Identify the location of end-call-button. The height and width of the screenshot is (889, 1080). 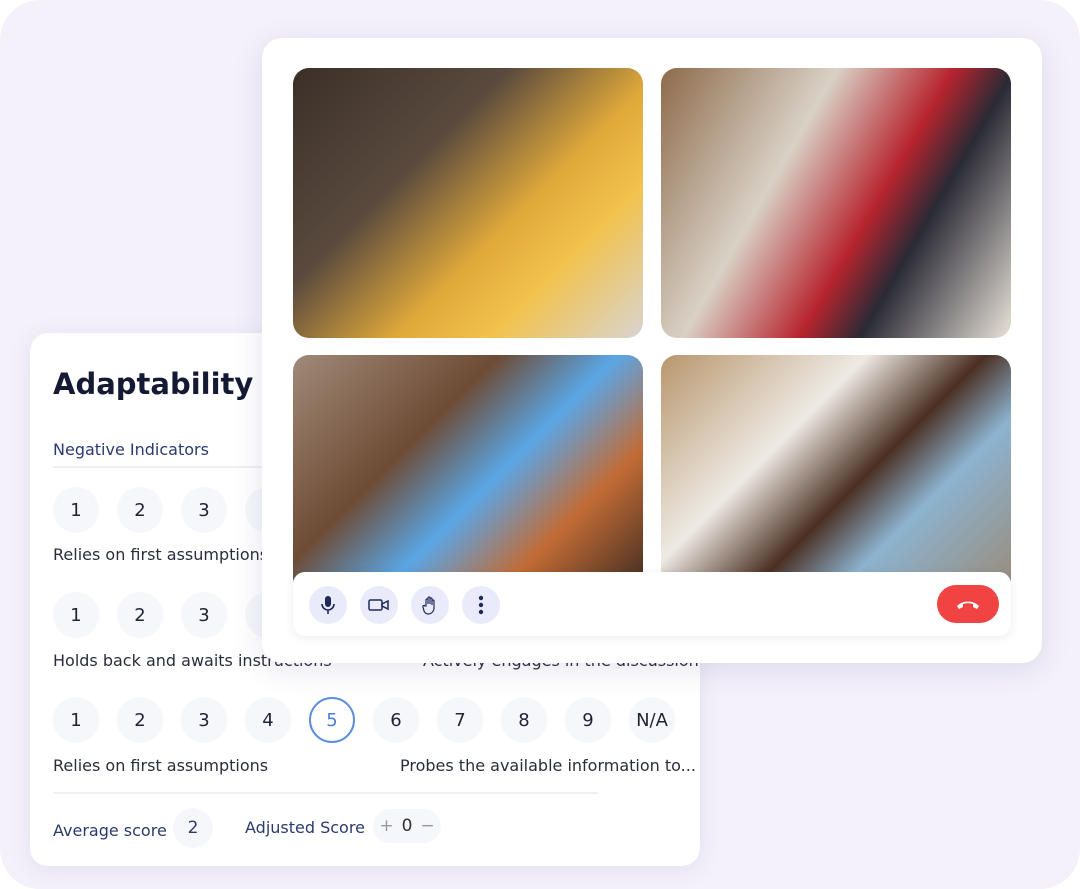
(968, 604).